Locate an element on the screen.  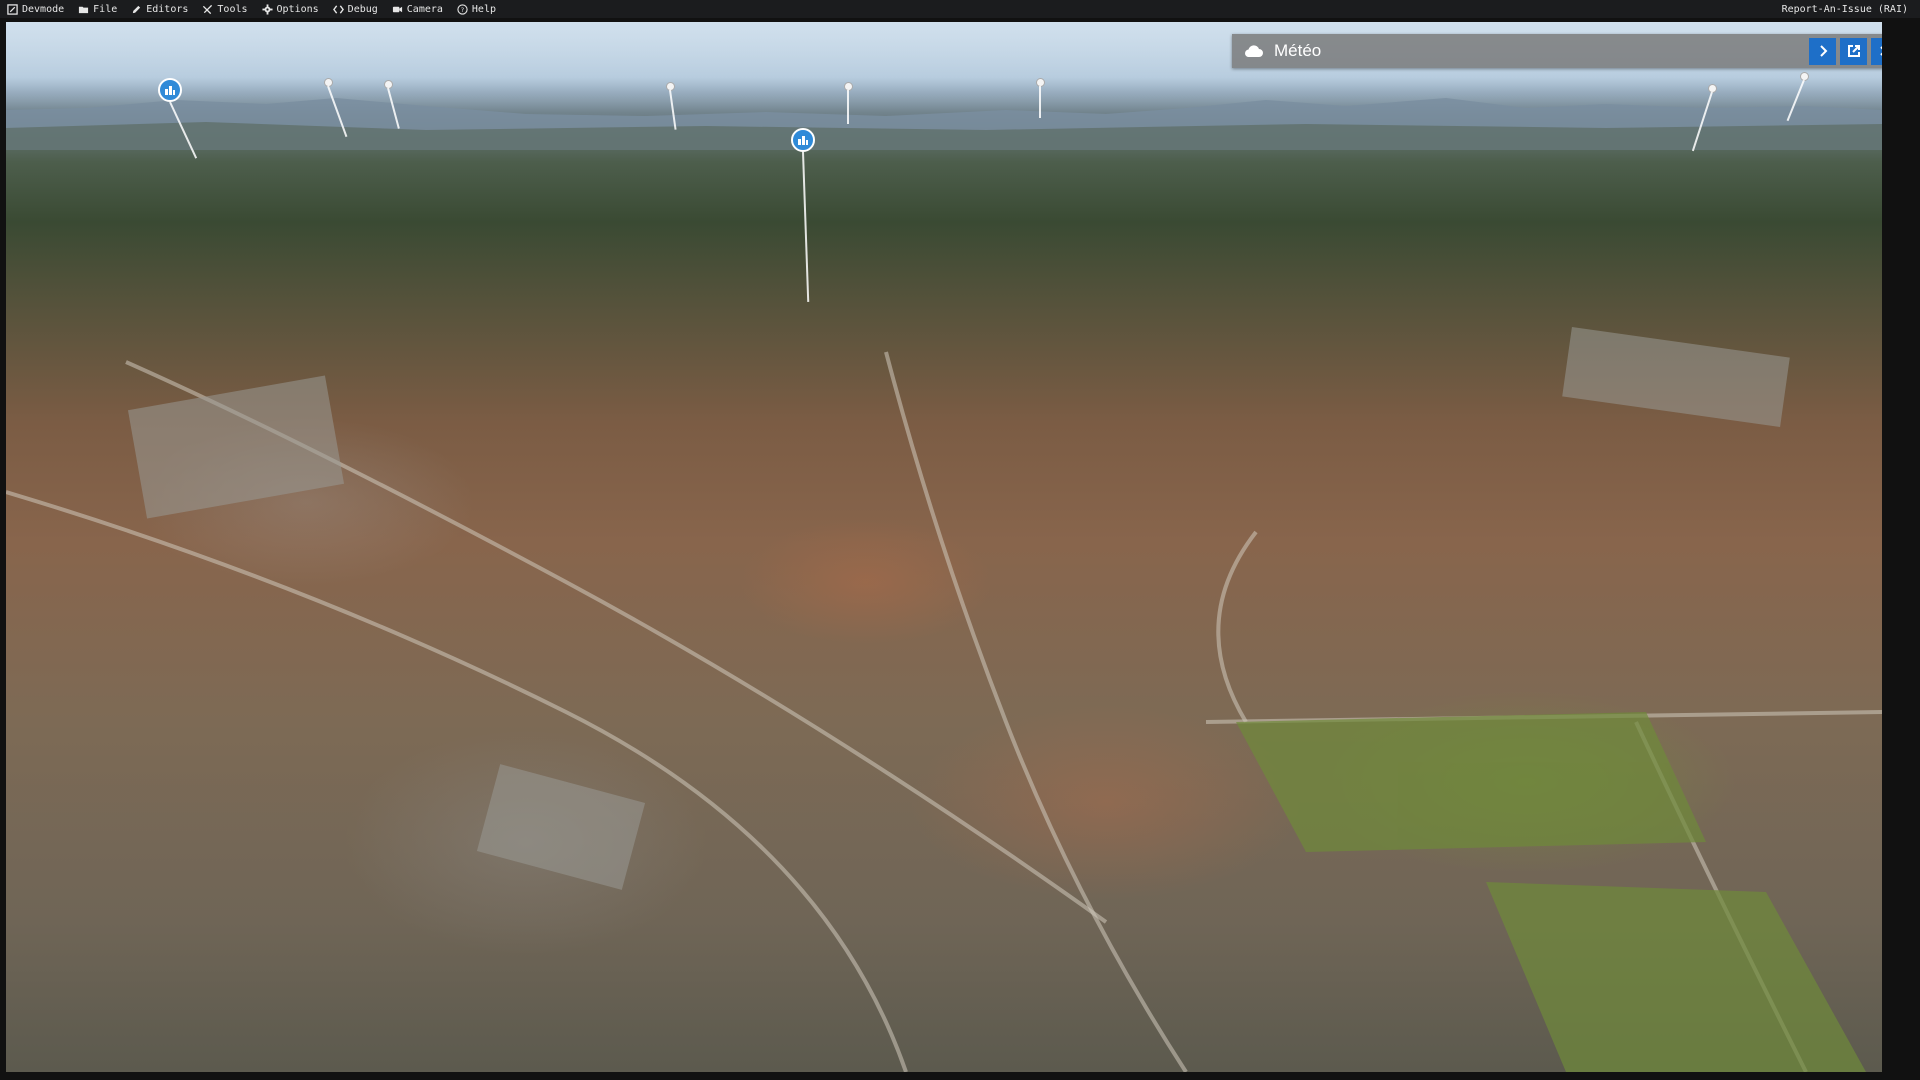
menu-file: File is located at coordinates (97, 9).